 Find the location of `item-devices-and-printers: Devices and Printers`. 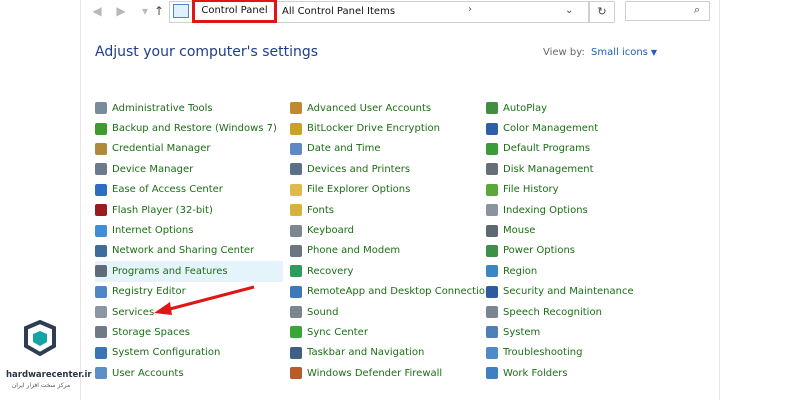

item-devices-and-printers: Devices and Printers is located at coordinates (386, 169).